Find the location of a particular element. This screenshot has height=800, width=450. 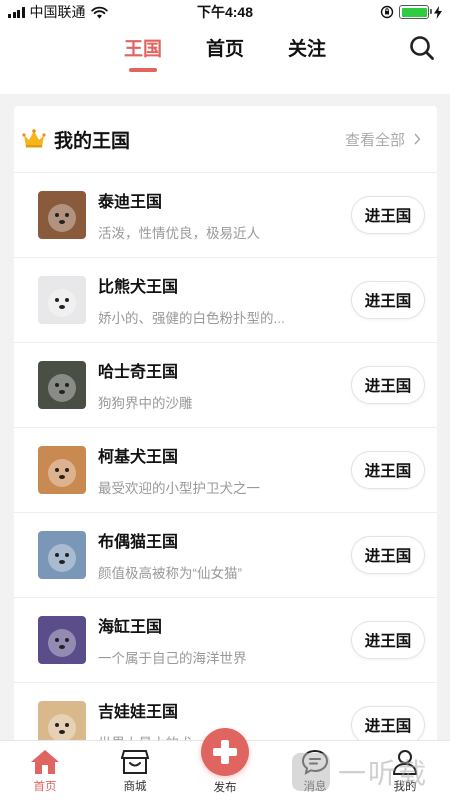

view-all-label: 查看全部 is located at coordinates (374, 140).